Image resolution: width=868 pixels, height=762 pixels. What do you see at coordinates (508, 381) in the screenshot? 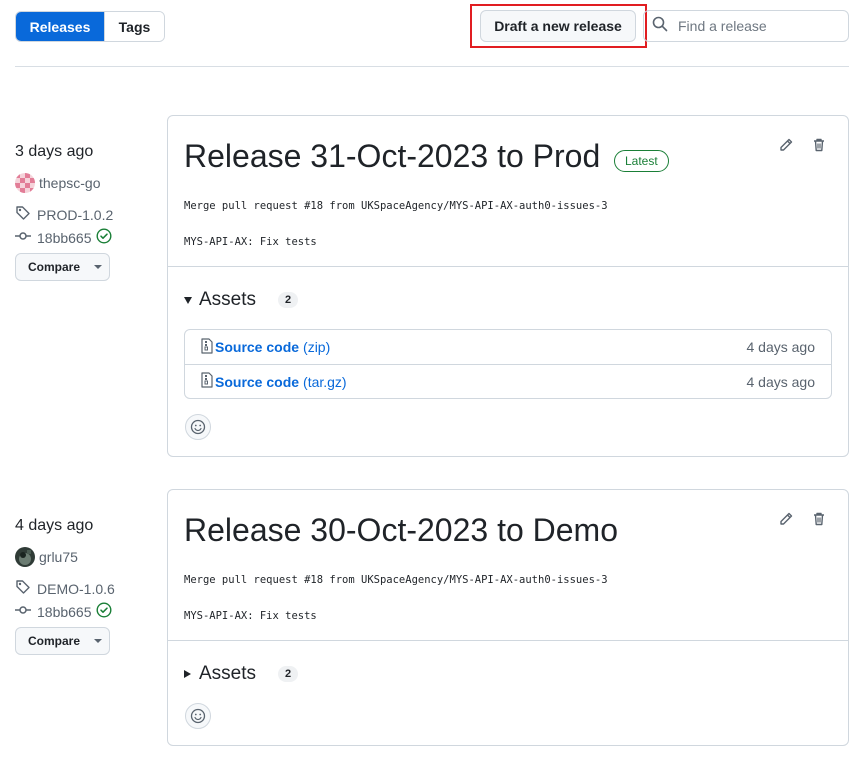
I see `asset-row: Source code (tar.gz) 4 days ago` at bounding box center [508, 381].